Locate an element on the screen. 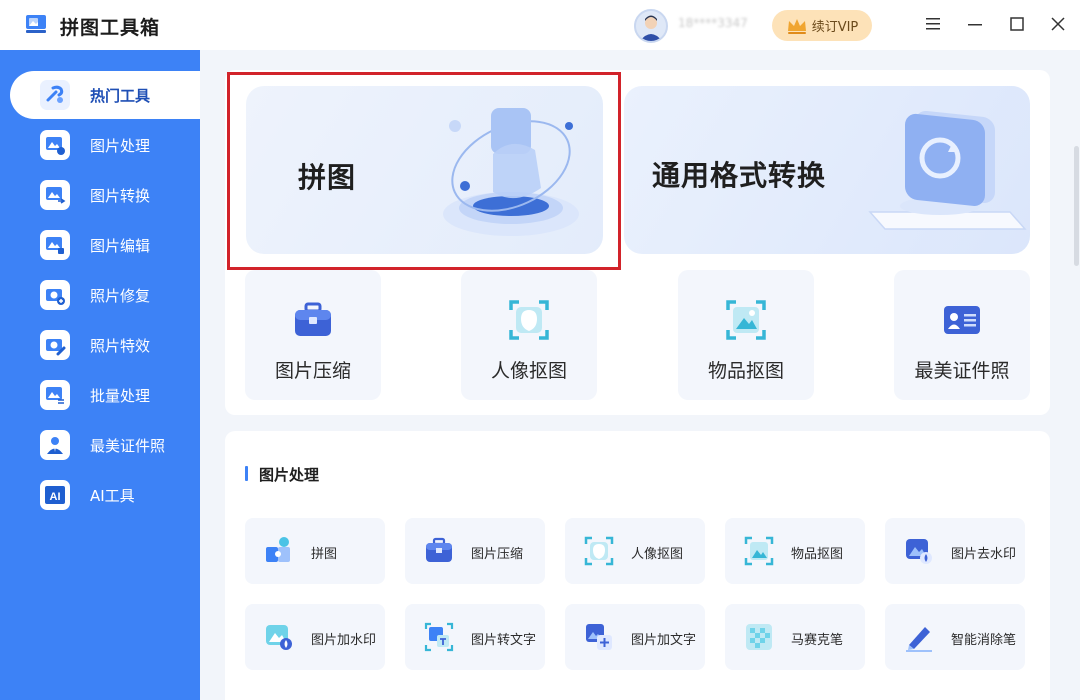  format-convert-banner: 通用格式转换 is located at coordinates (827, 170).